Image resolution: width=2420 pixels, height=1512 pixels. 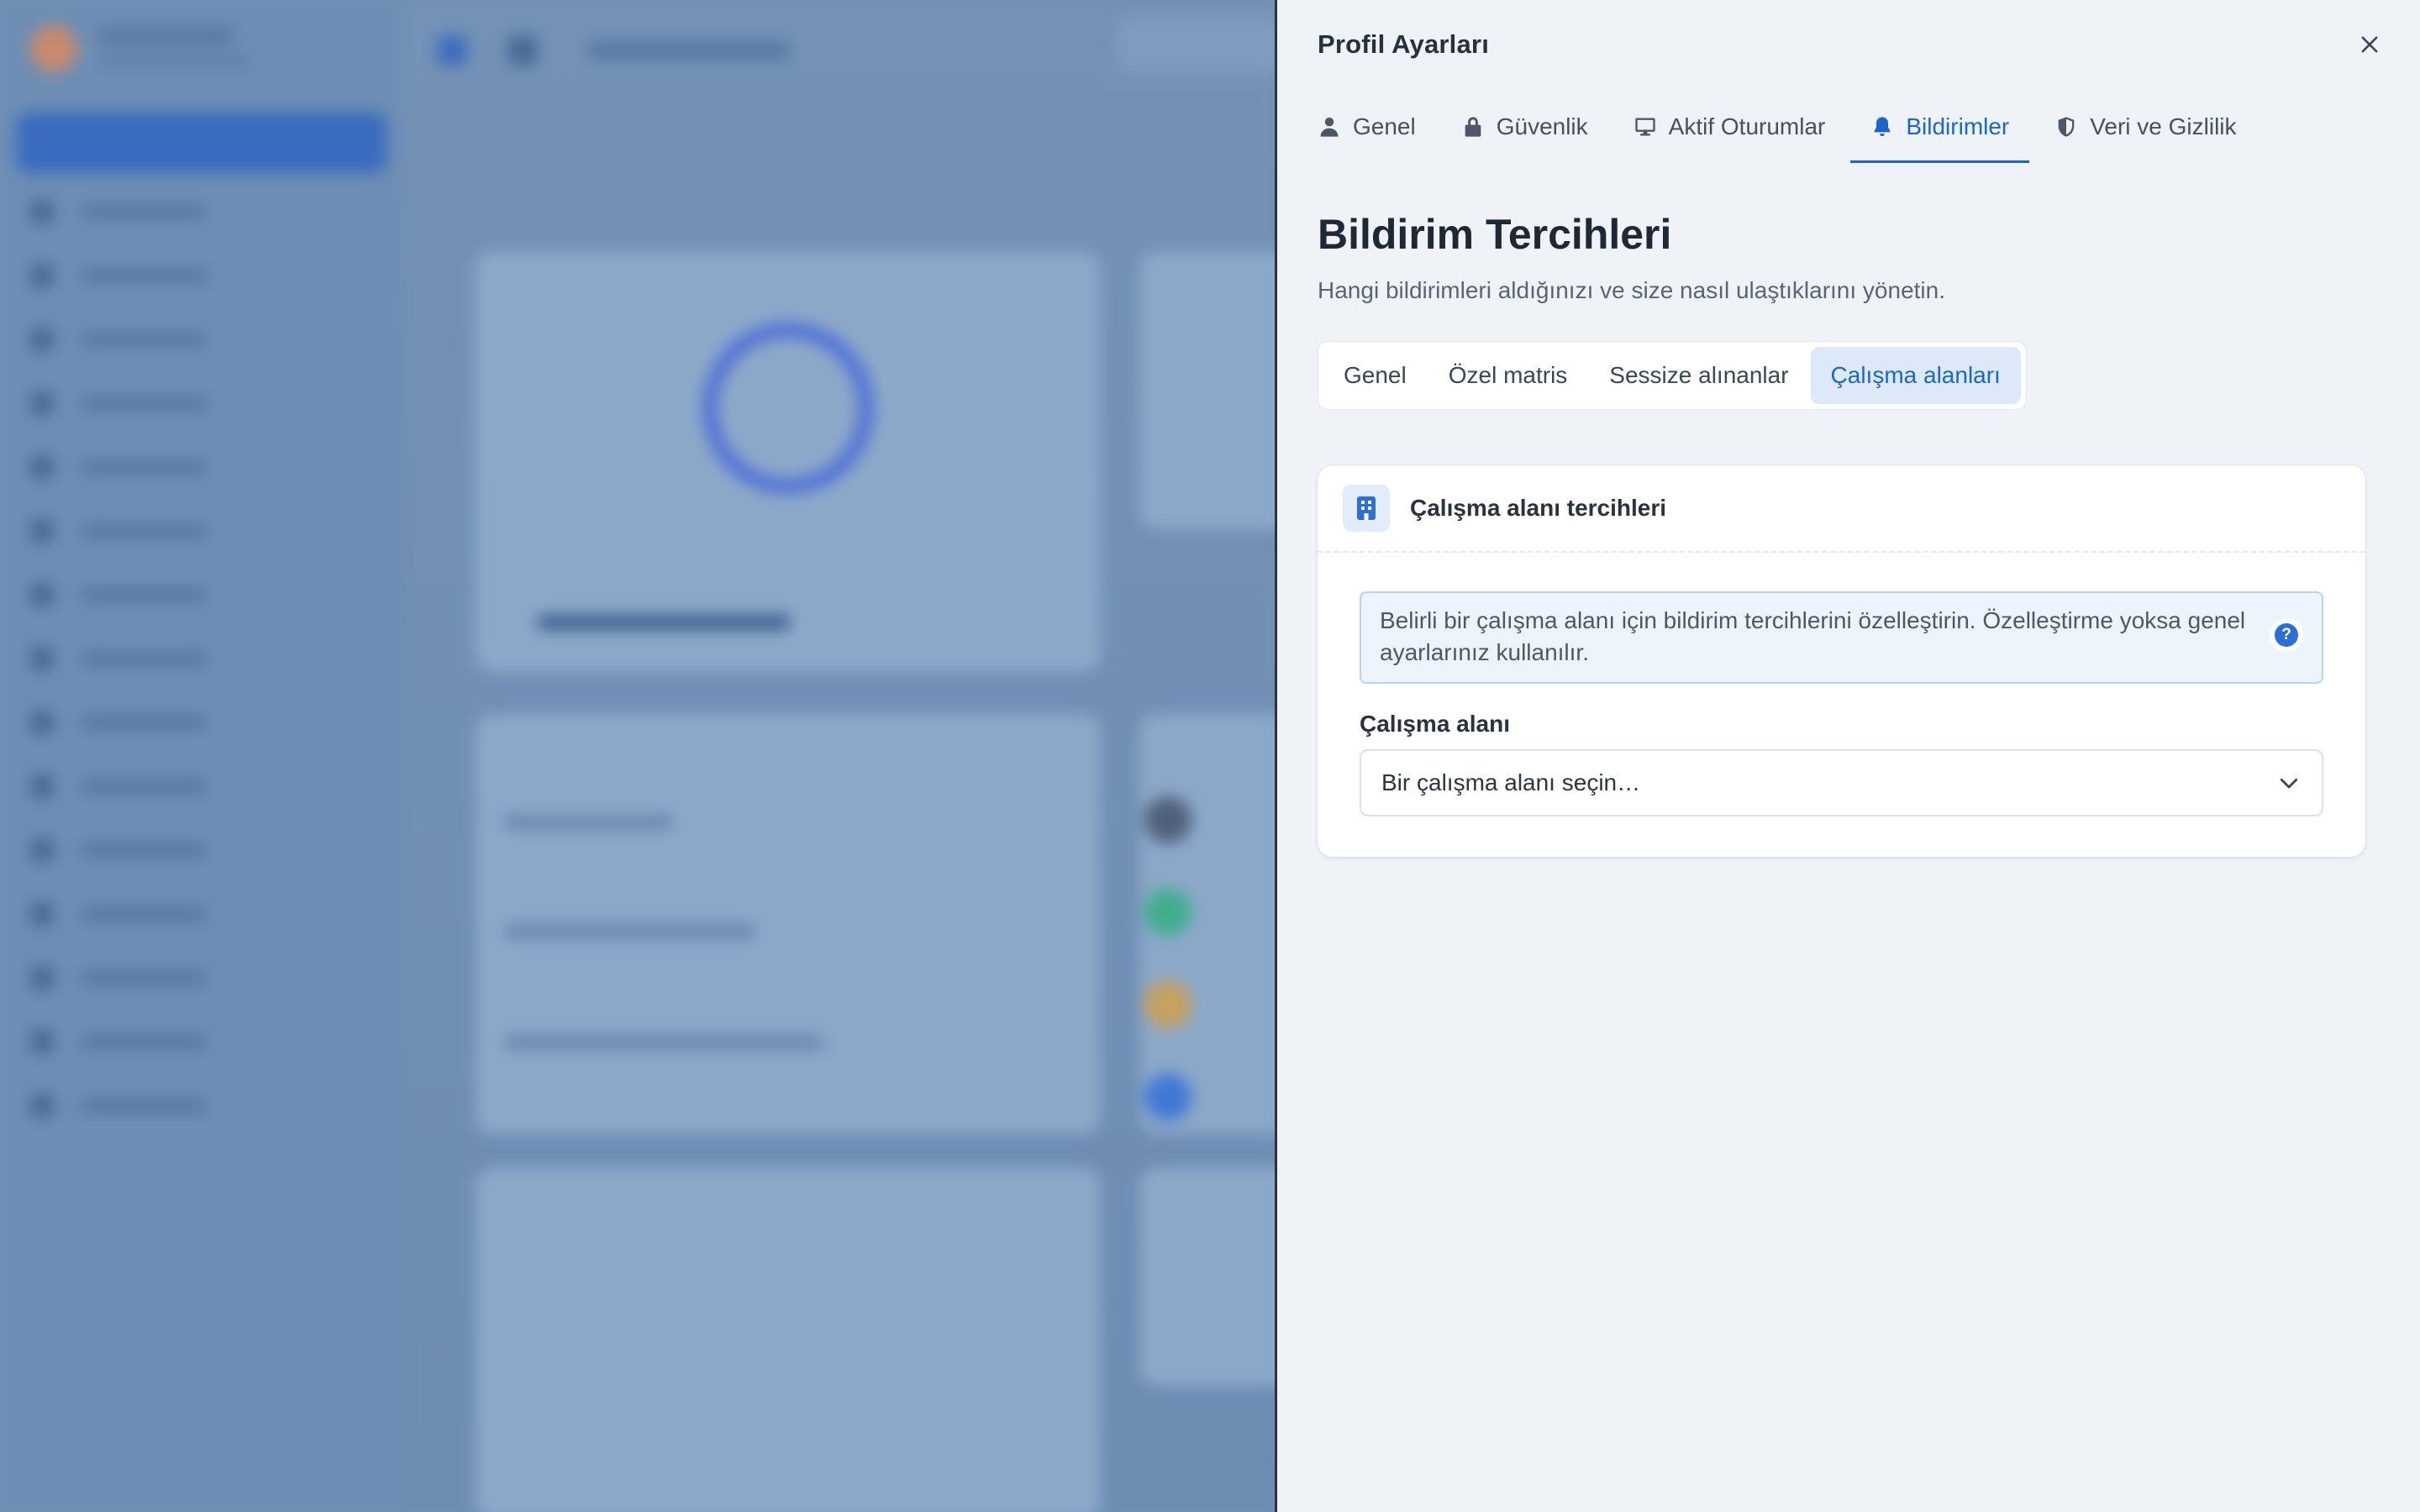 I want to click on close-icon, so click(x=2369, y=44).